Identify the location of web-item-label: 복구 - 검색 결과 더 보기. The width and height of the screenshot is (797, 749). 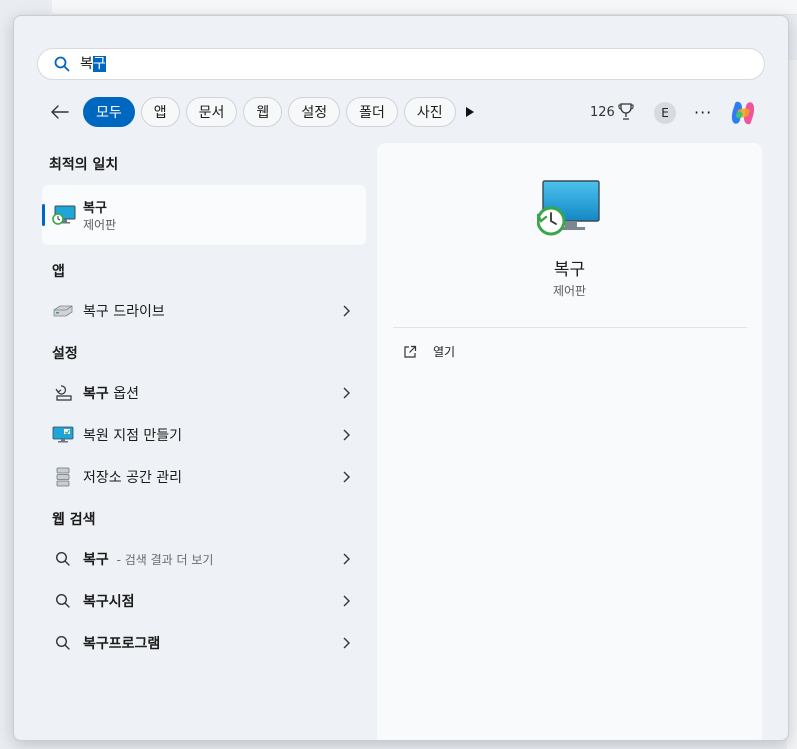
(148, 560).